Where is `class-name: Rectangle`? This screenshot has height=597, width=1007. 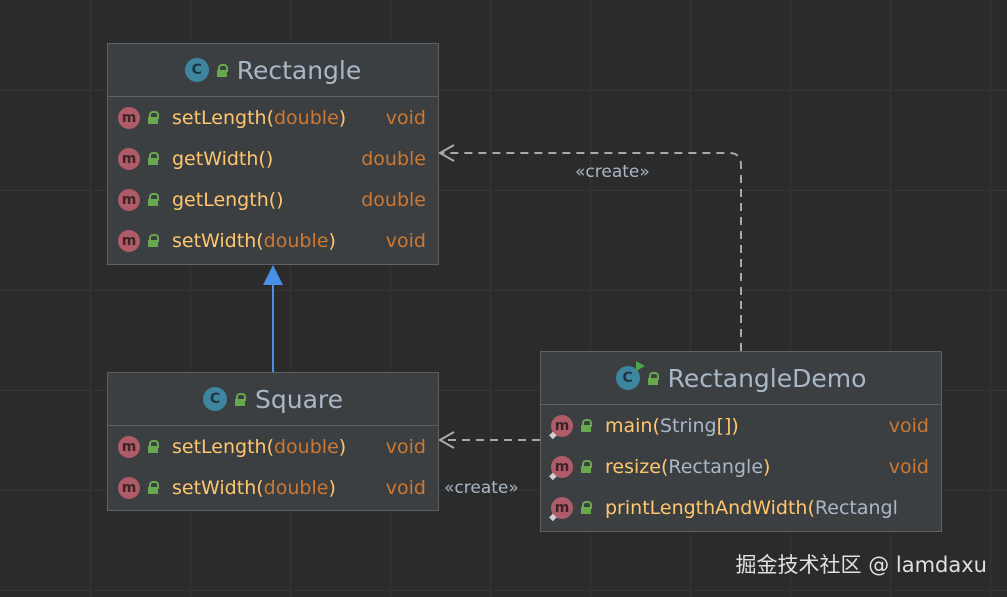 class-name: Rectangle is located at coordinates (299, 70).